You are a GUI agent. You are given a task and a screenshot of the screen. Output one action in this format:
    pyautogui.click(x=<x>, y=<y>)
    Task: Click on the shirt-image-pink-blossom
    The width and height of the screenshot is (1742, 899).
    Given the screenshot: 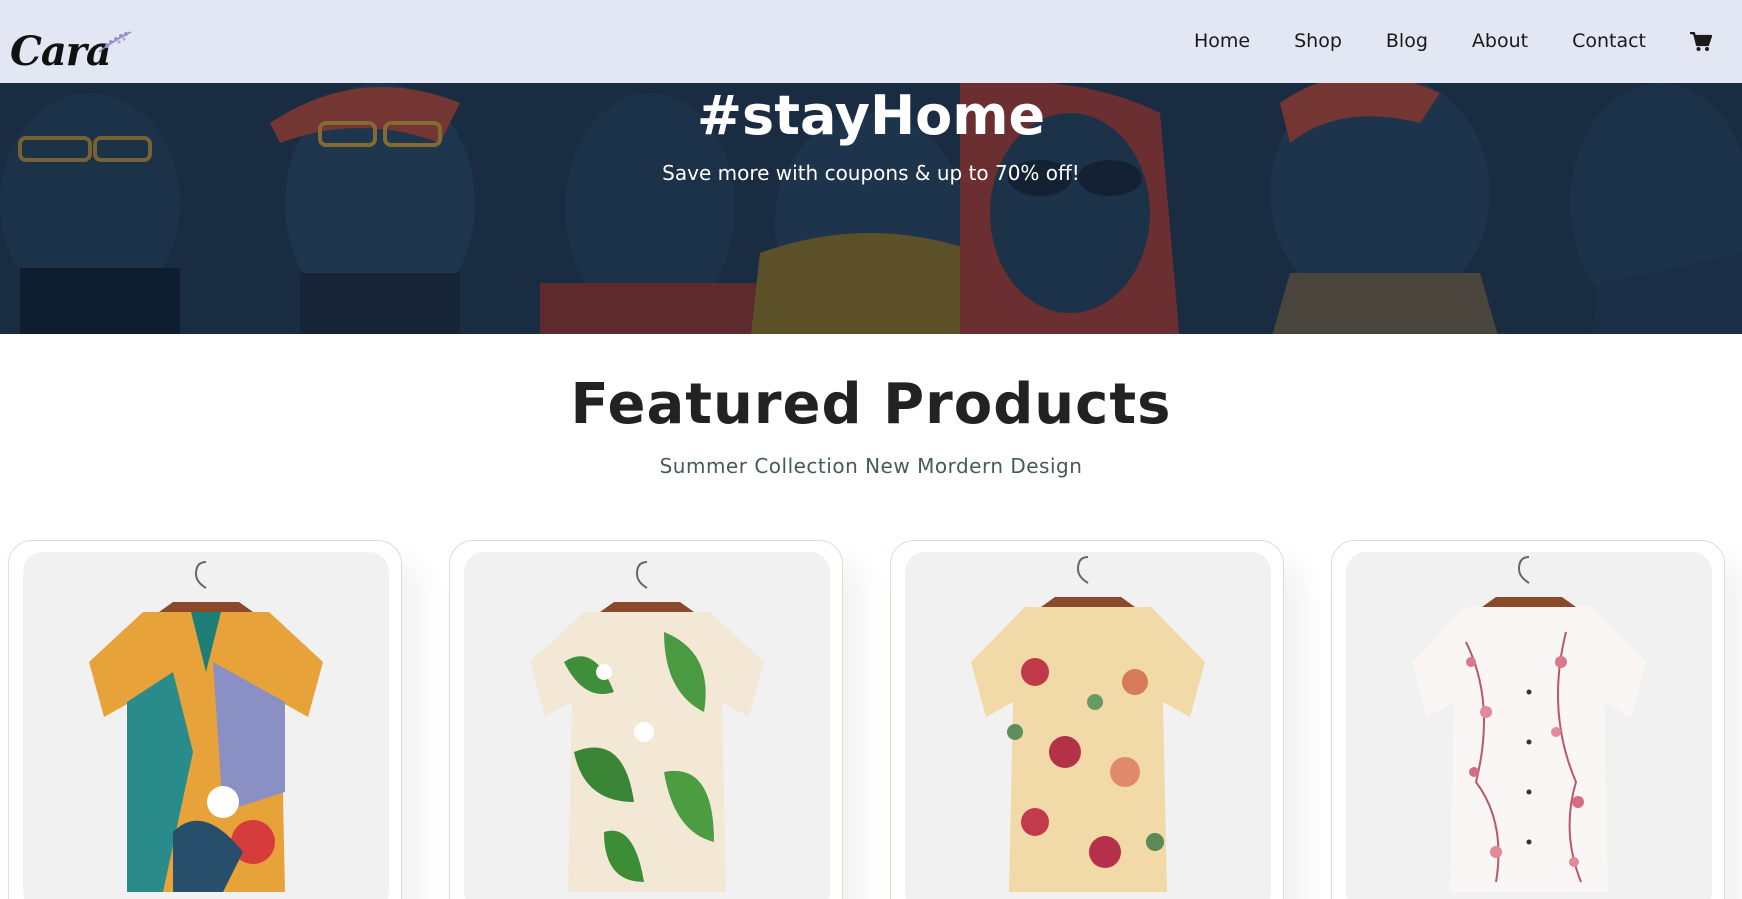 What is the action you would take?
    pyautogui.click(x=1529, y=724)
    